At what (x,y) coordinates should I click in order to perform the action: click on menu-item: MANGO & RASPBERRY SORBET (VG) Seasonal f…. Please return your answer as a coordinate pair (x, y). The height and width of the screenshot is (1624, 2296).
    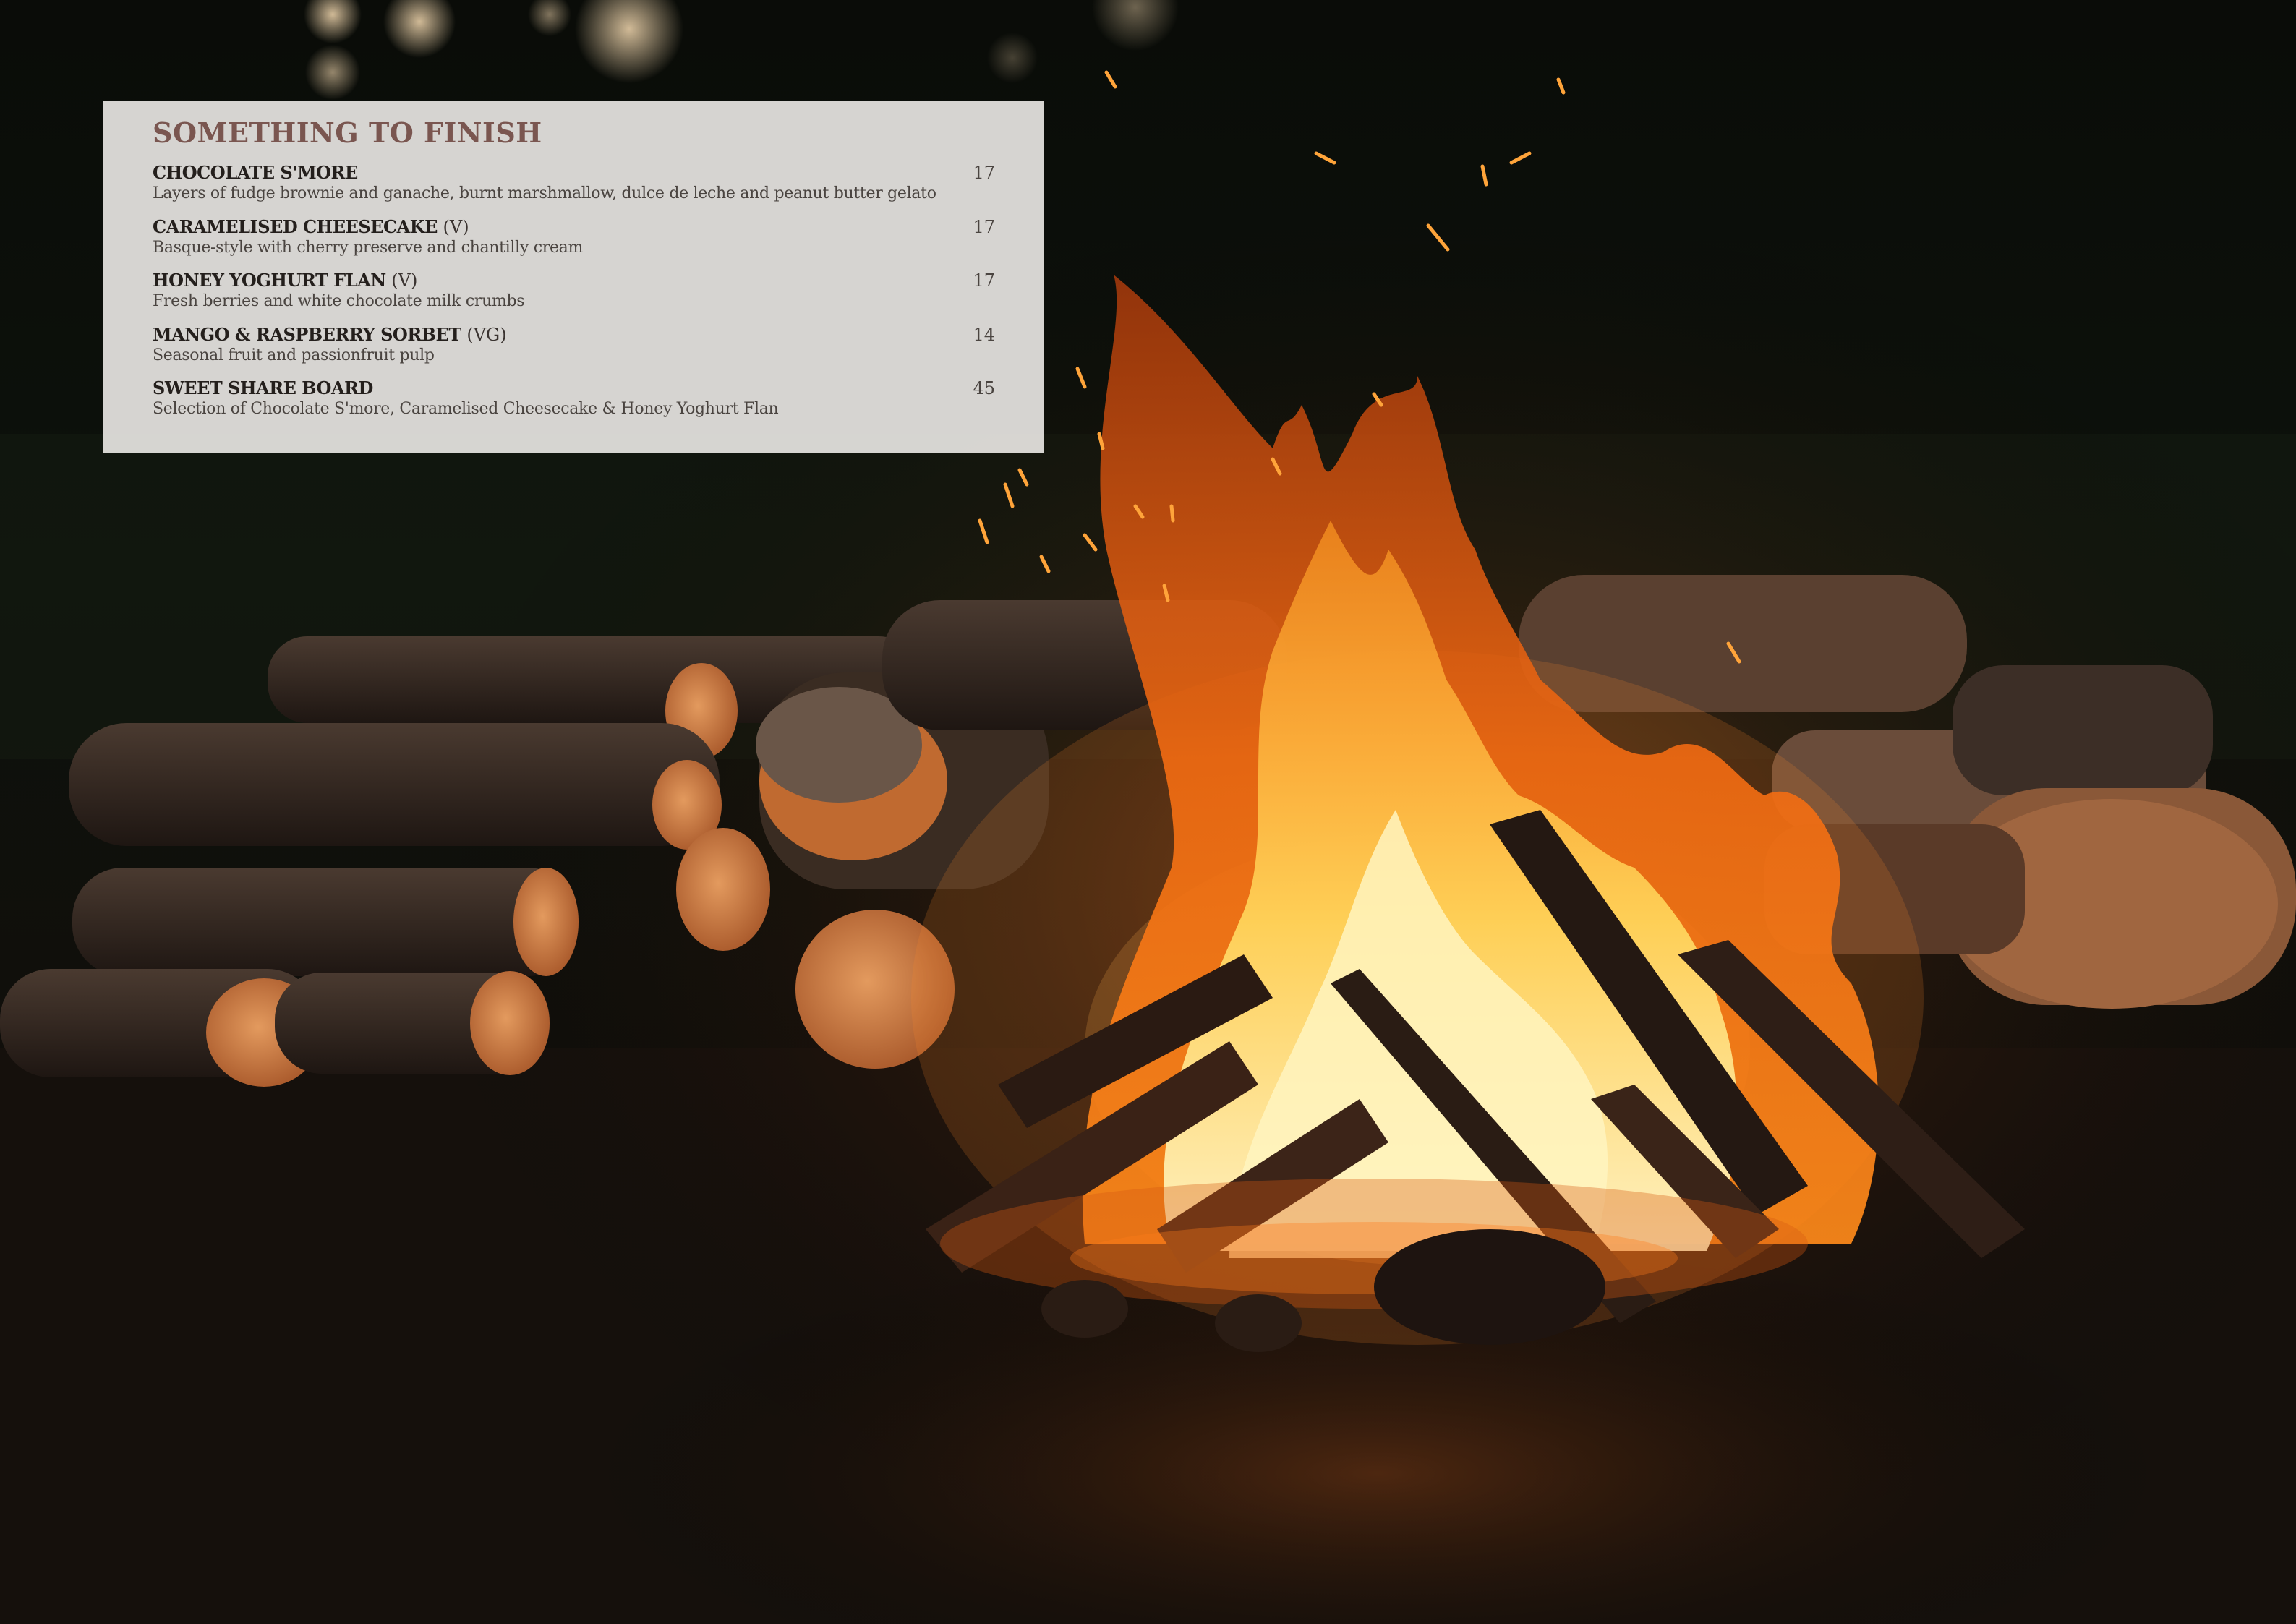
    Looking at the image, I should click on (574, 351).